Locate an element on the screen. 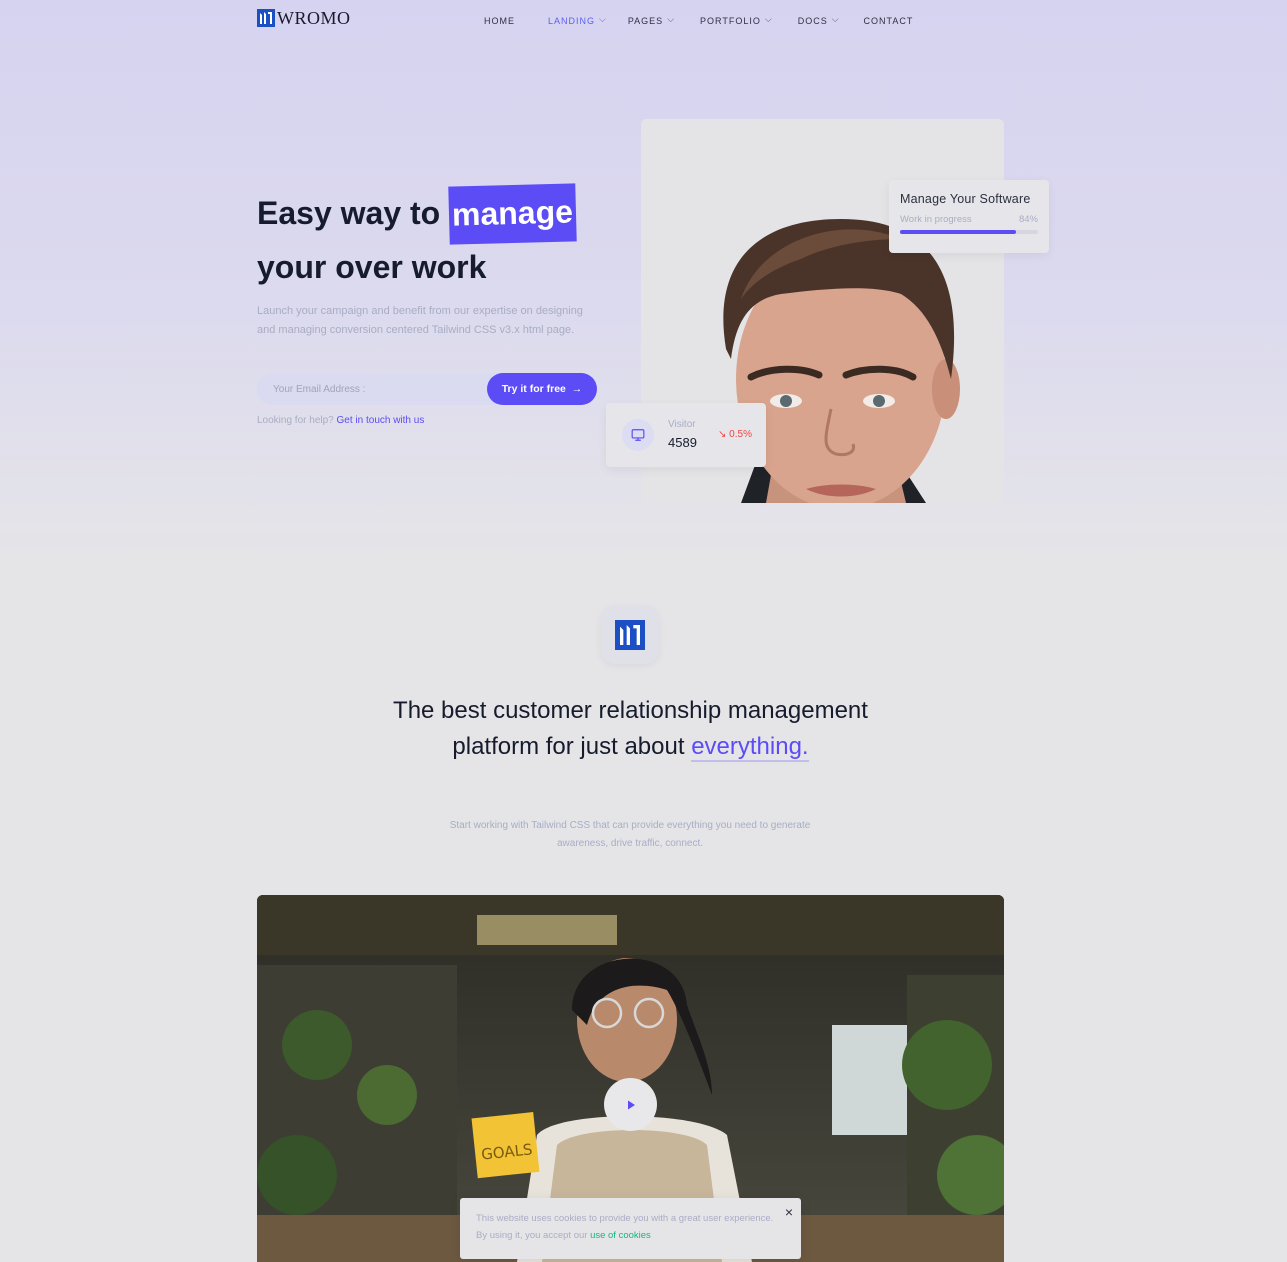 This screenshot has height=1262, width=1287. close-icon: × is located at coordinates (789, 1212).